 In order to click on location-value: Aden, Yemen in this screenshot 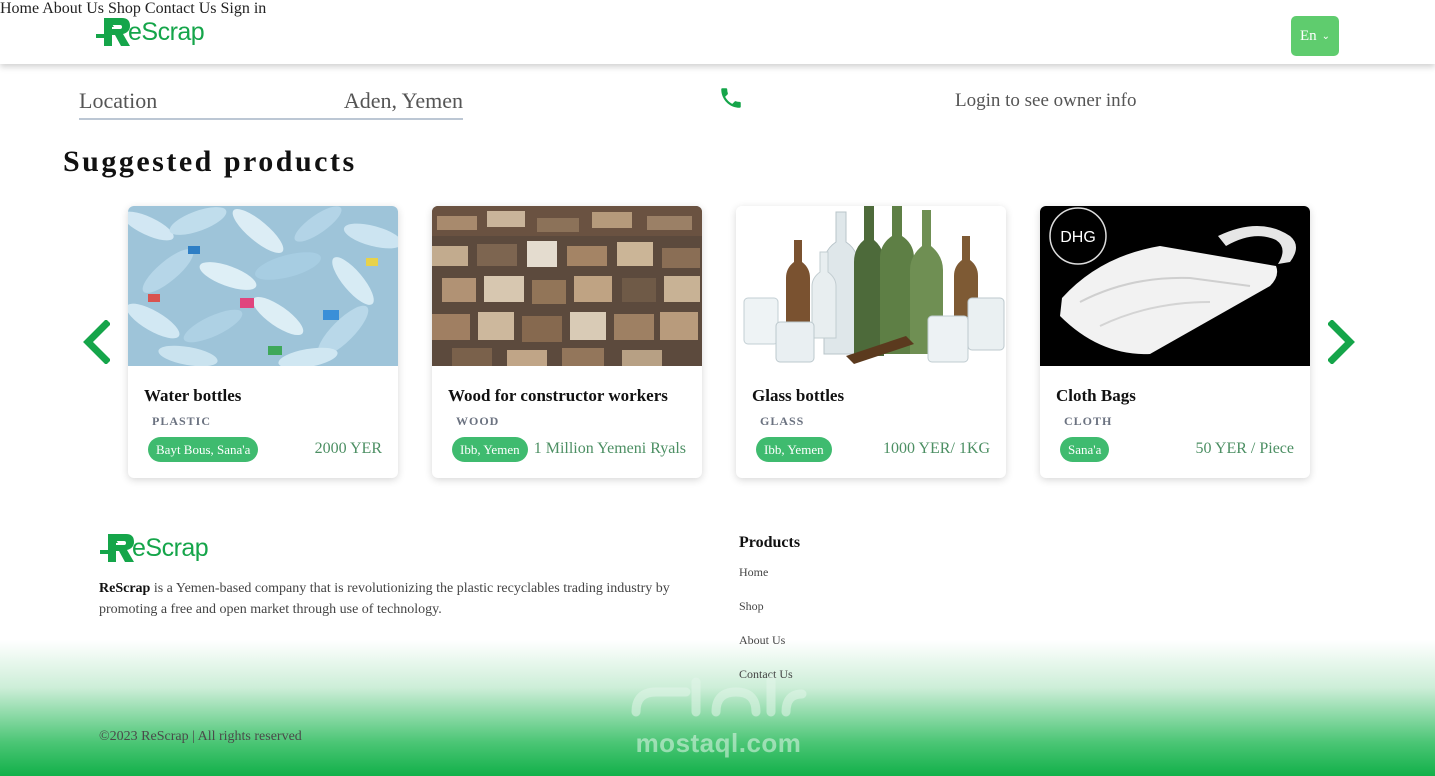, I will do `click(403, 100)`.